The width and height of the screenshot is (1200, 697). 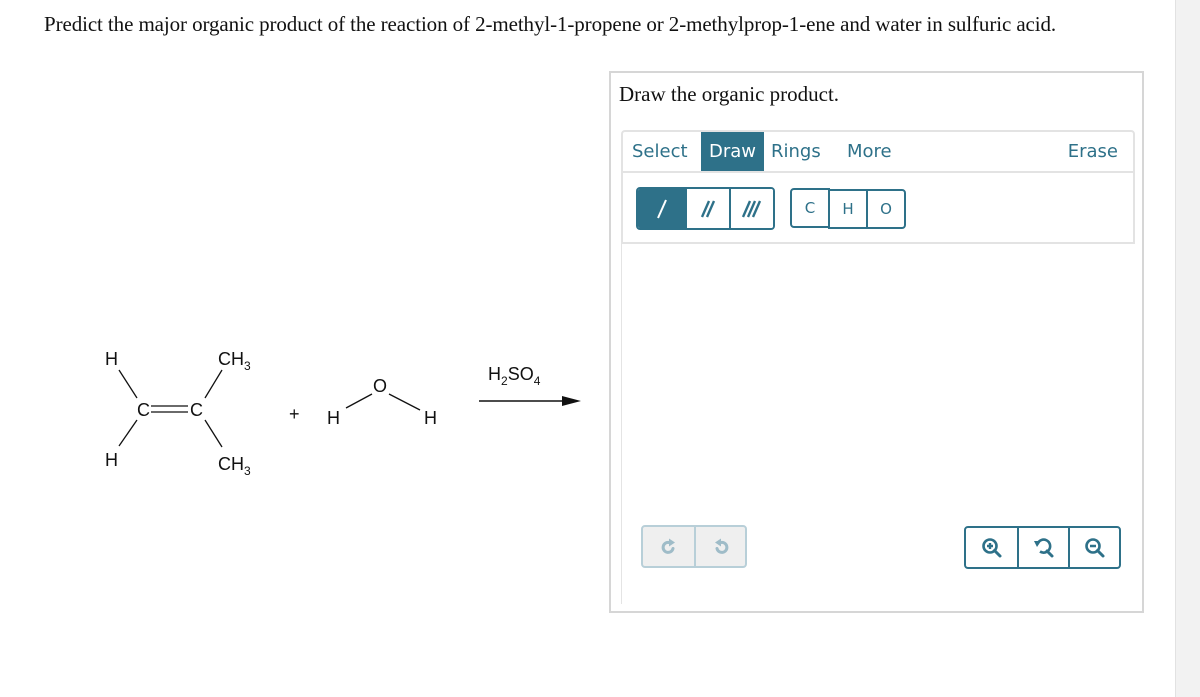 What do you see at coordinates (404, 402) in the screenshot?
I see `bond-o-h-right` at bounding box center [404, 402].